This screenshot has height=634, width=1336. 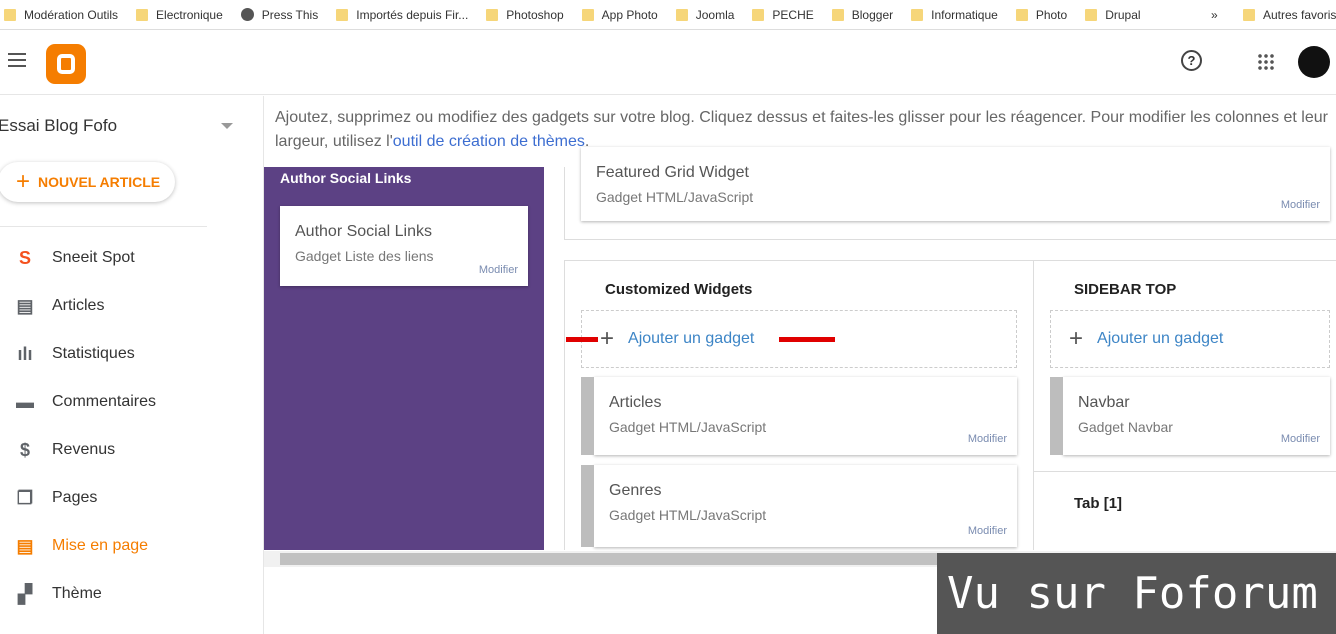 What do you see at coordinates (64, 450) in the screenshot?
I see `sidebar-item-revenus: $ Revenus` at bounding box center [64, 450].